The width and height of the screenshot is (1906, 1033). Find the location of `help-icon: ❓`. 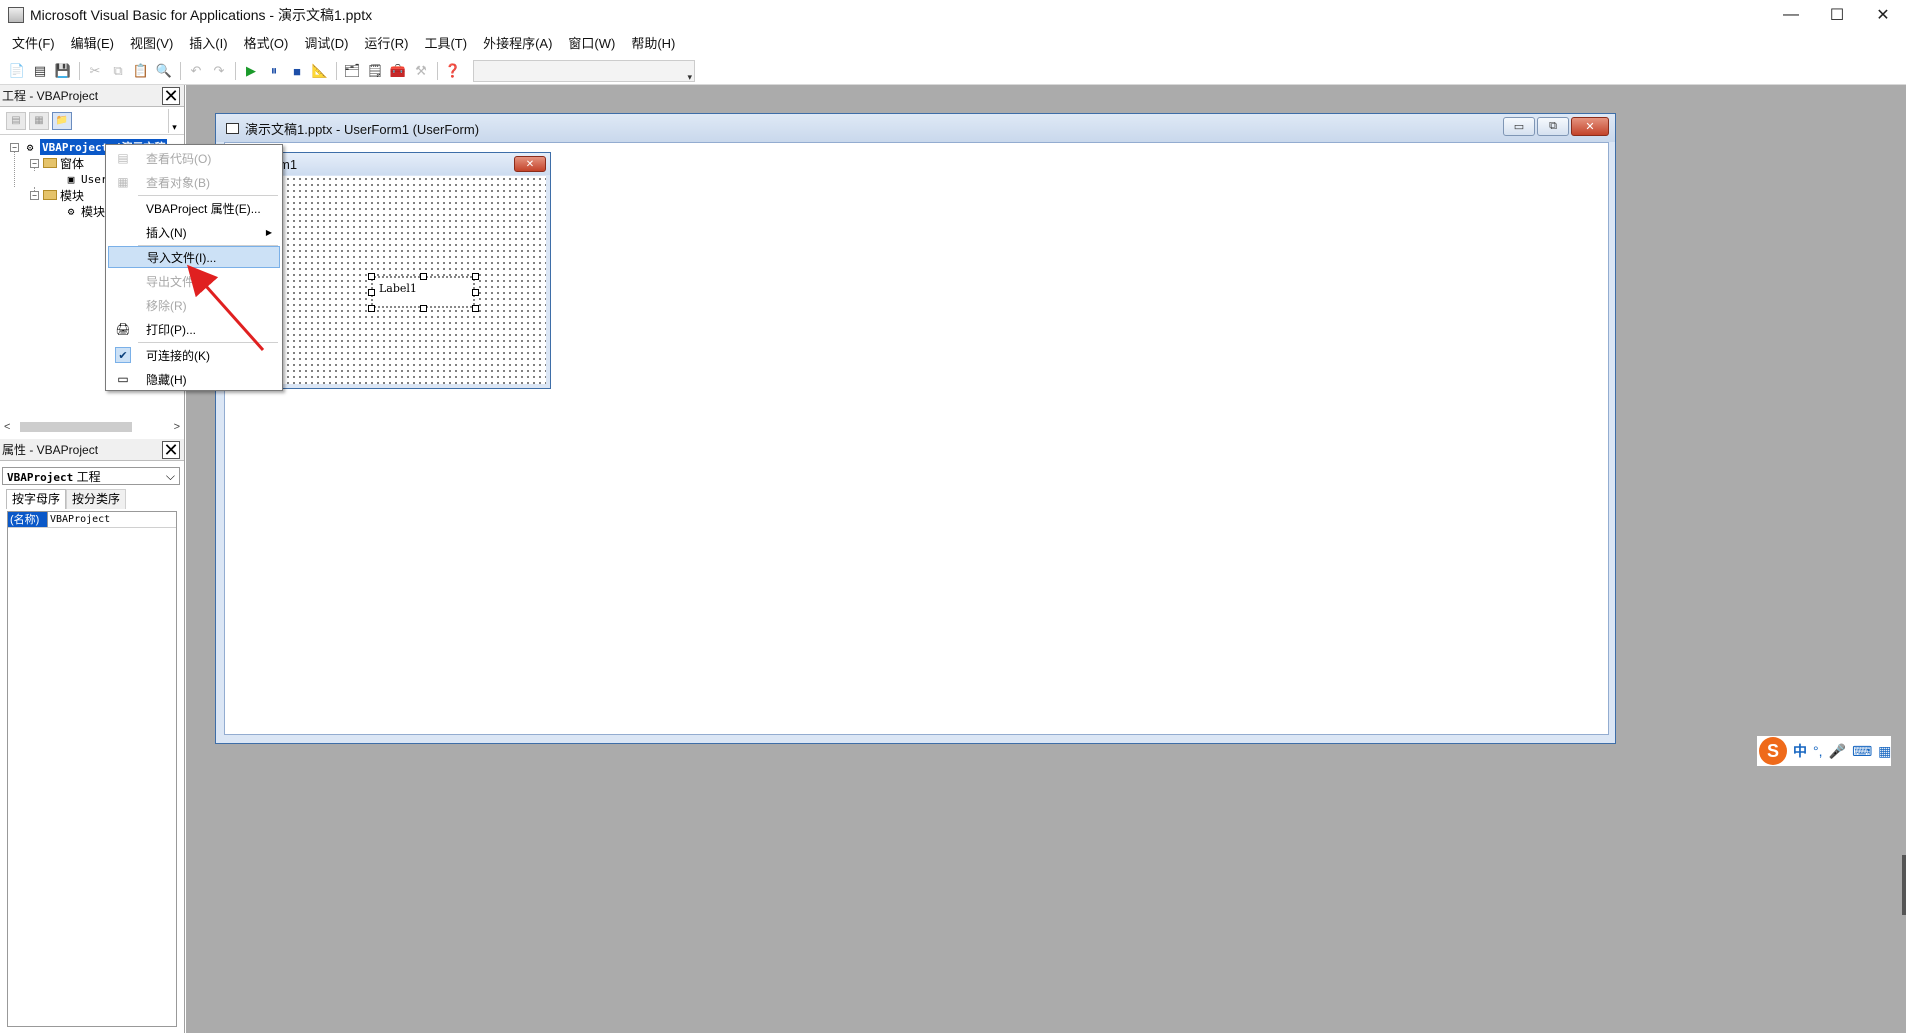

help-icon: ❓ is located at coordinates (453, 71).